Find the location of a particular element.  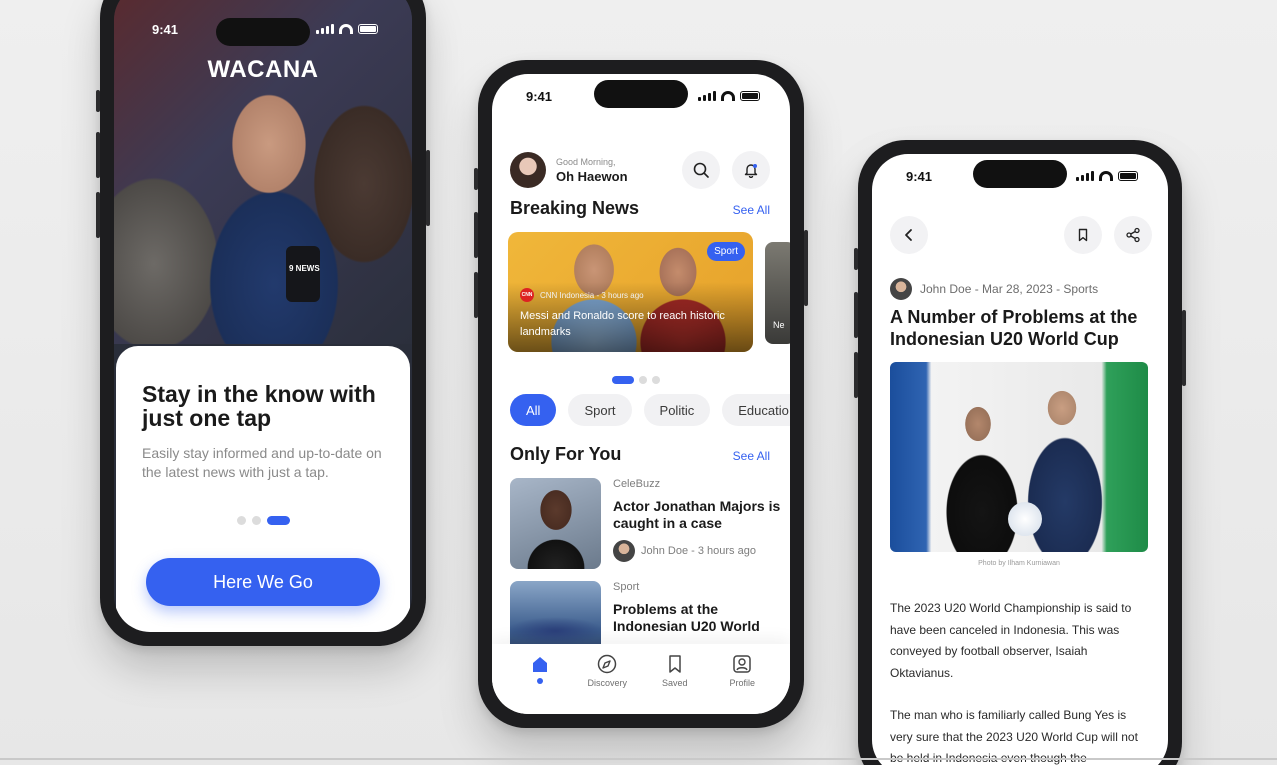

tab-saved: Saved is located at coordinates (675, 671).